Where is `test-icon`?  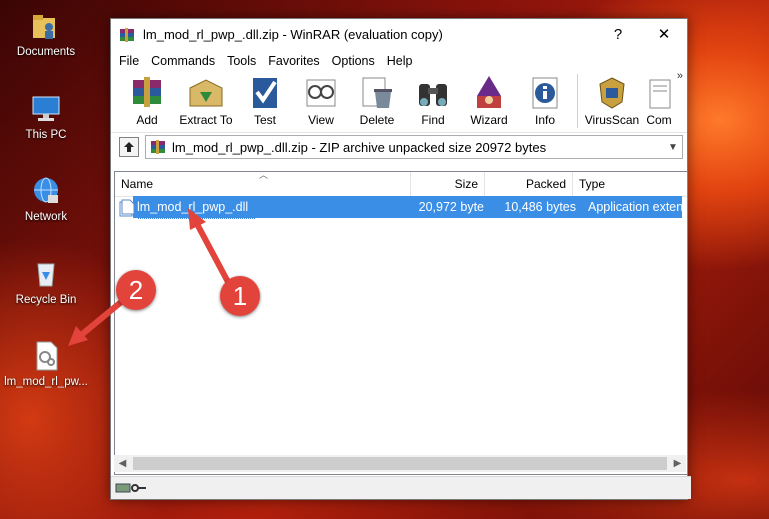
test-icon is located at coordinates (265, 93).